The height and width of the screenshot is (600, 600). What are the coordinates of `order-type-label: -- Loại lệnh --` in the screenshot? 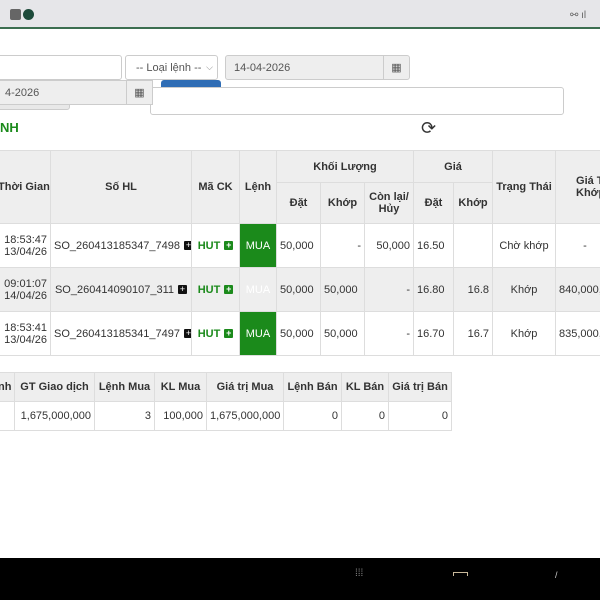 It's located at (169, 67).